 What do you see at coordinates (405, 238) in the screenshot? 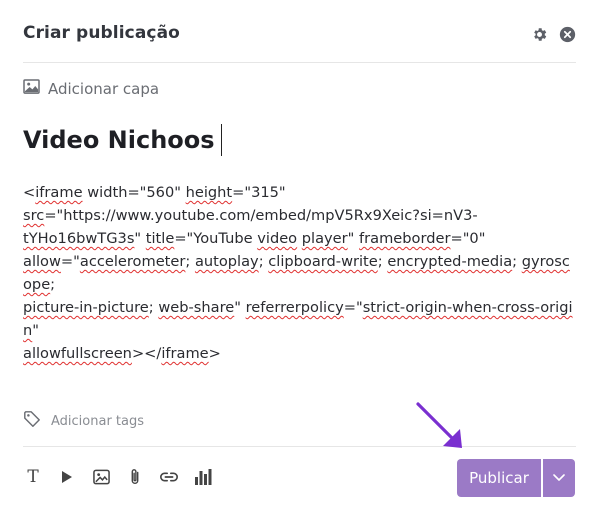
I see `spellcheck-word: frameborder` at bounding box center [405, 238].